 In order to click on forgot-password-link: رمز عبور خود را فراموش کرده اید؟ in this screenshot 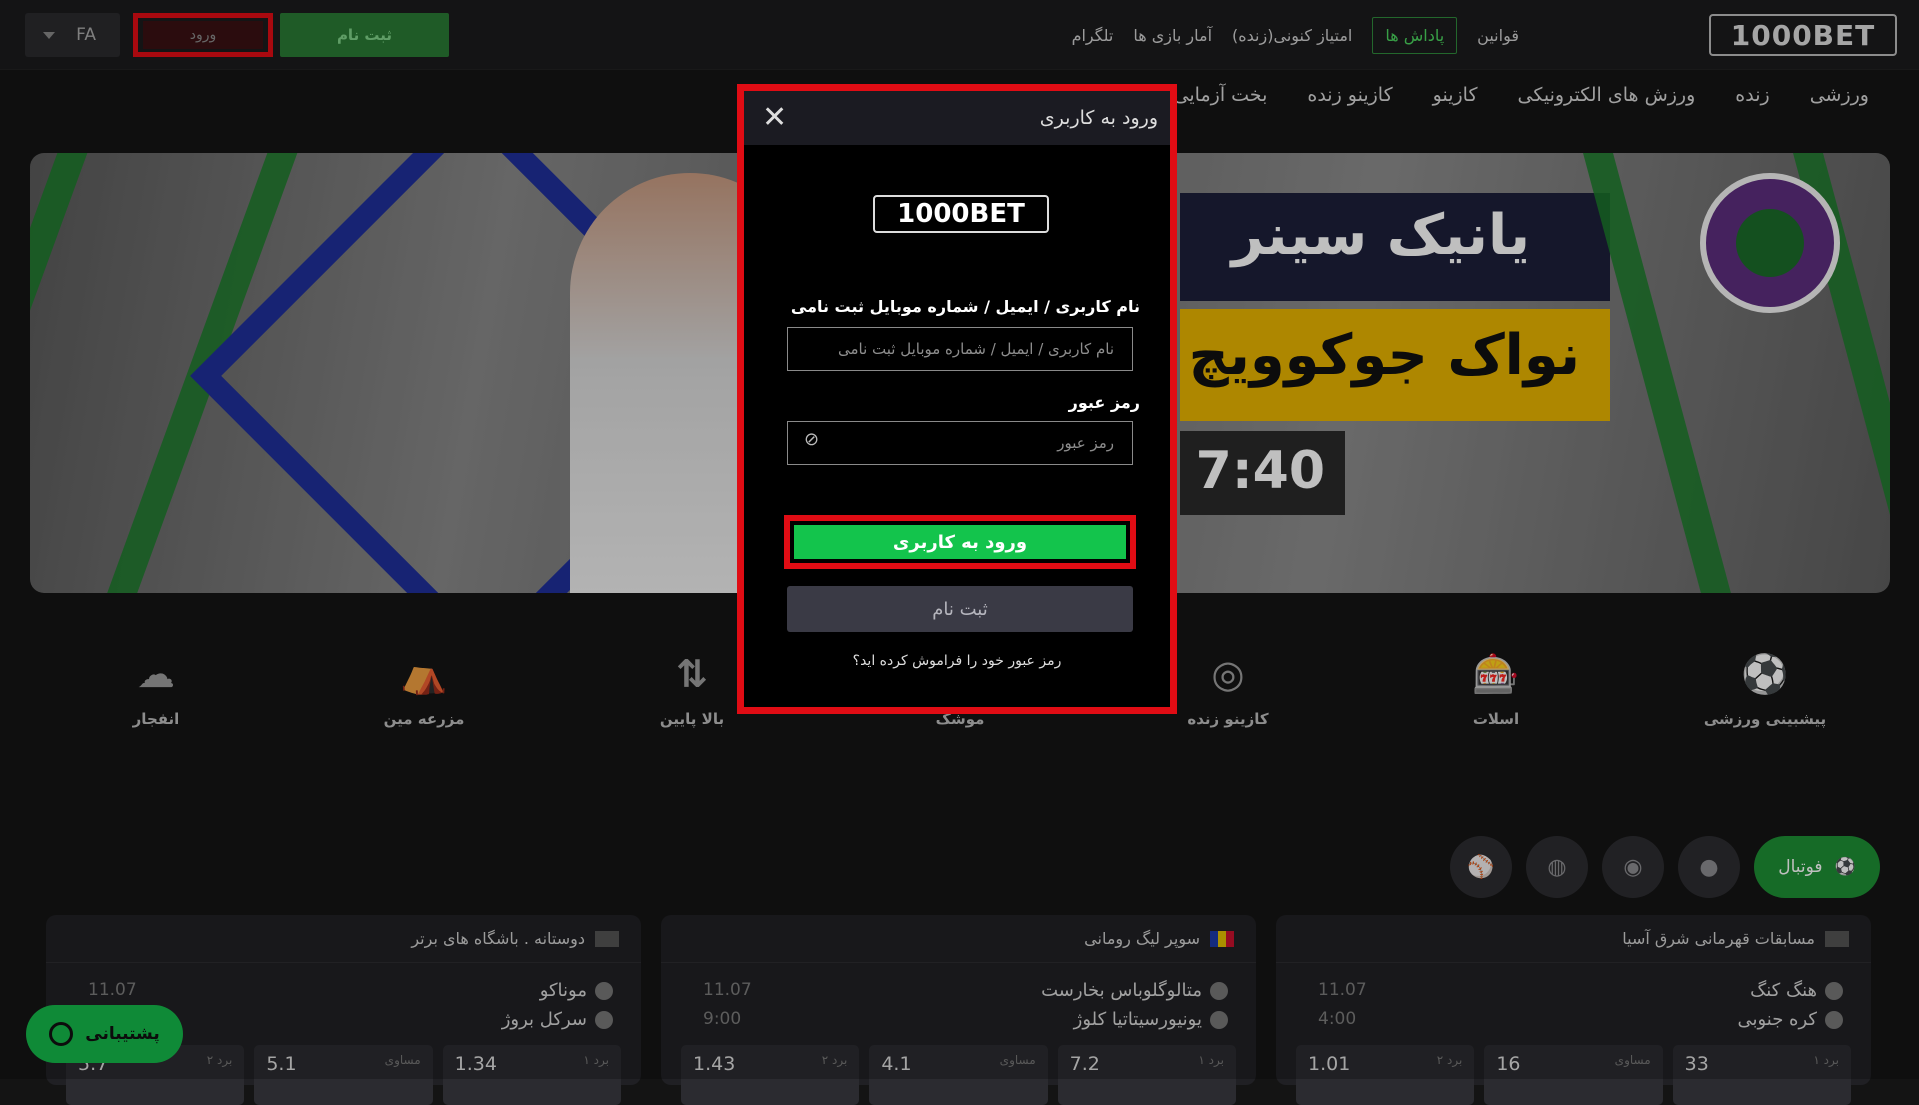, I will do `click(957, 661)`.